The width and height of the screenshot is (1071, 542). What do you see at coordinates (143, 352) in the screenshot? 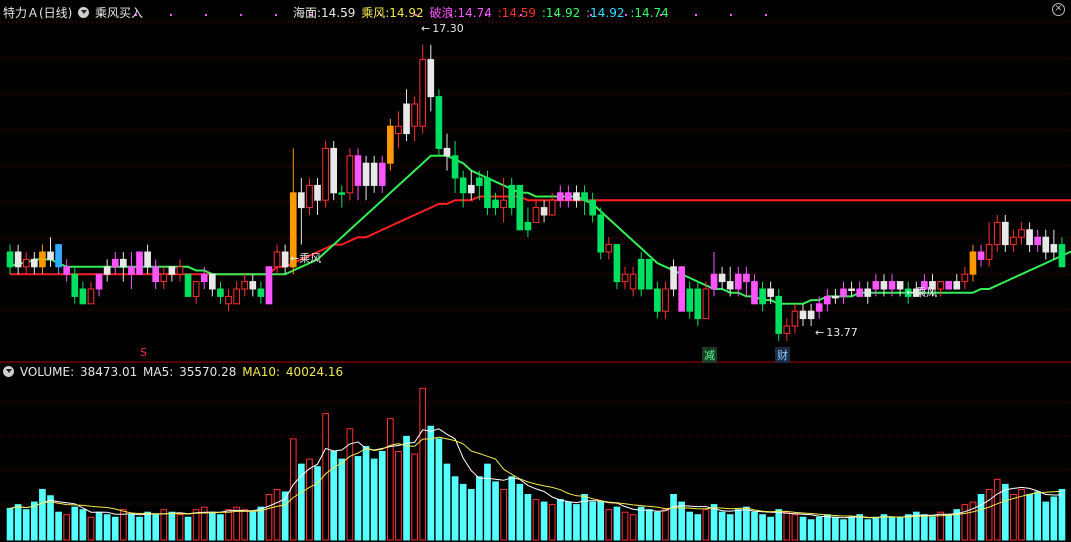
I see `marker-s: S` at bounding box center [143, 352].